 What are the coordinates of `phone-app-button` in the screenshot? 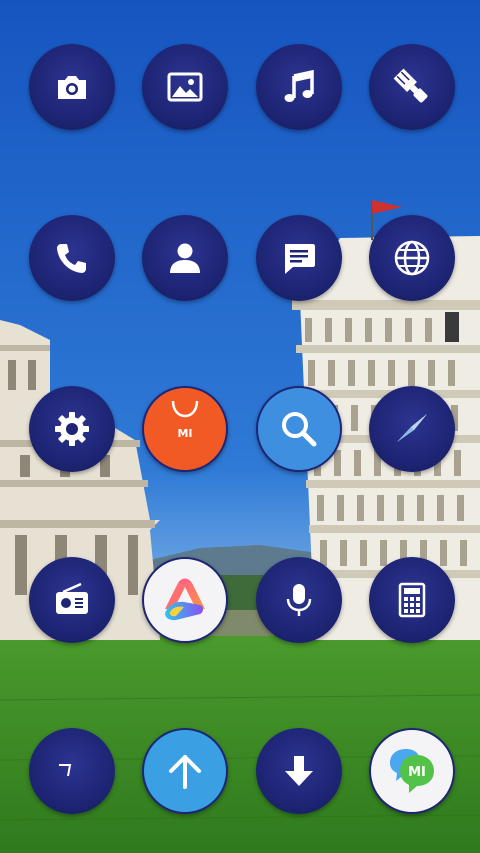 It's located at (72, 258).